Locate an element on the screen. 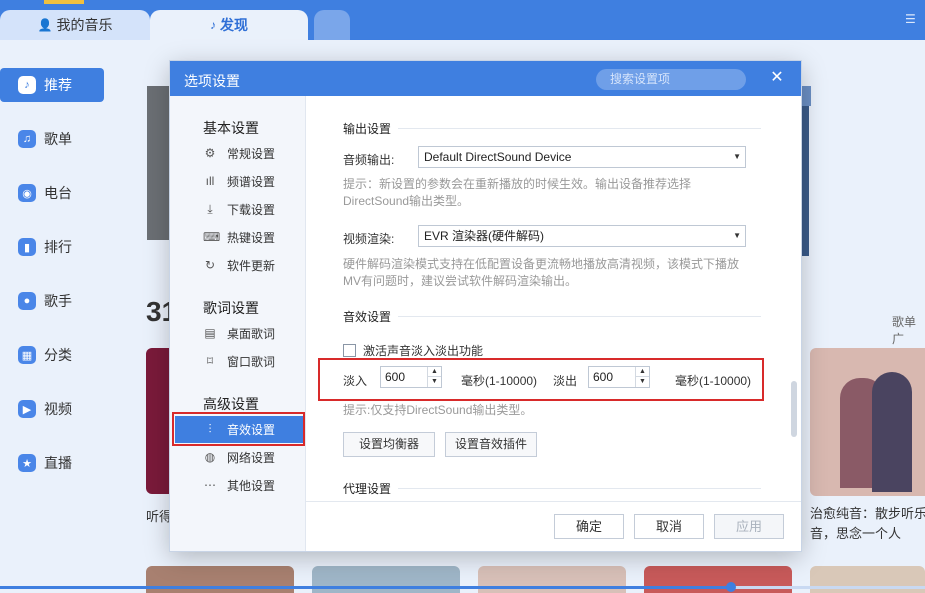  globe-icon: ◍ is located at coordinates (210, 457).